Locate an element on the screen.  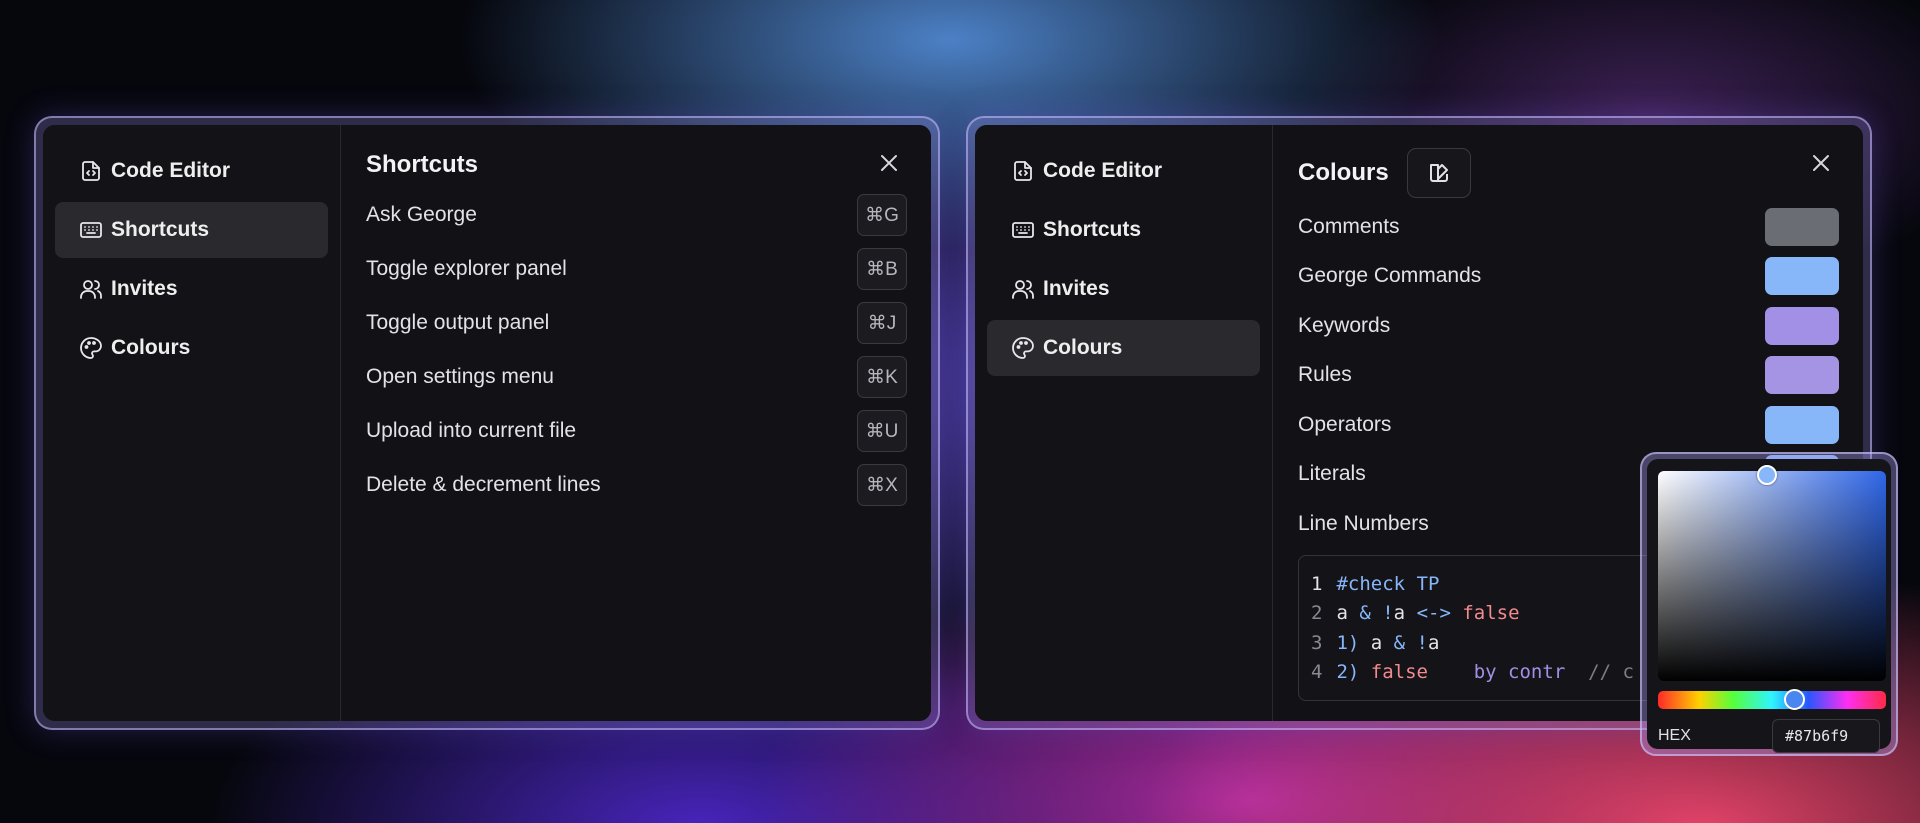
line-number: 4 is located at coordinates (1317, 672).